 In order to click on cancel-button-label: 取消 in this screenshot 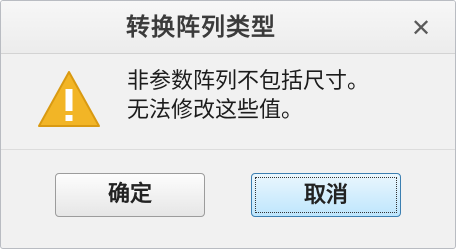, I will do `click(326, 195)`.